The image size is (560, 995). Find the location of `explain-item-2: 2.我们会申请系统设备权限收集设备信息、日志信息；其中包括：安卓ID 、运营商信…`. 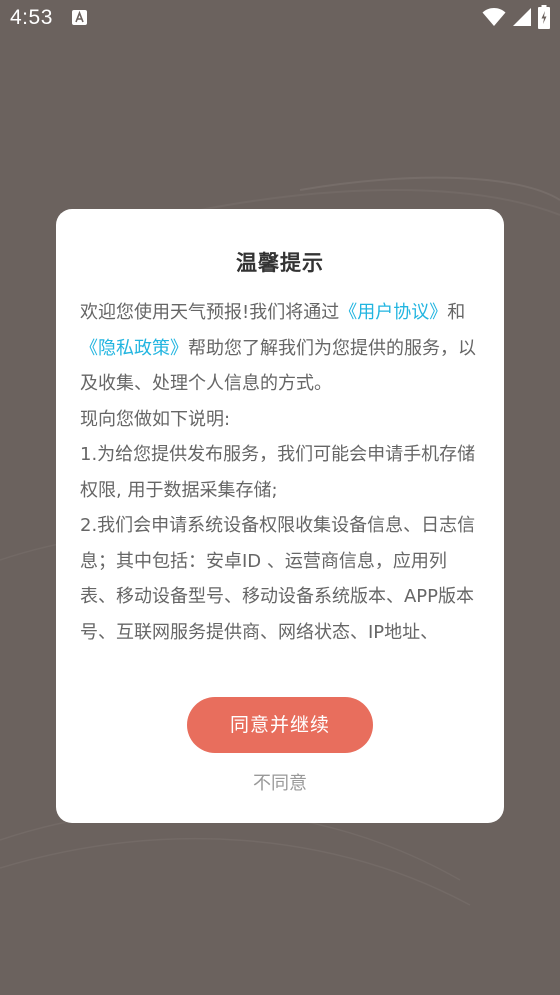

explain-item-2: 2.我们会申请系统设备权限收集设备信息、日志信息；其中包括：安卓ID 、运营商信… is located at coordinates (278, 579).